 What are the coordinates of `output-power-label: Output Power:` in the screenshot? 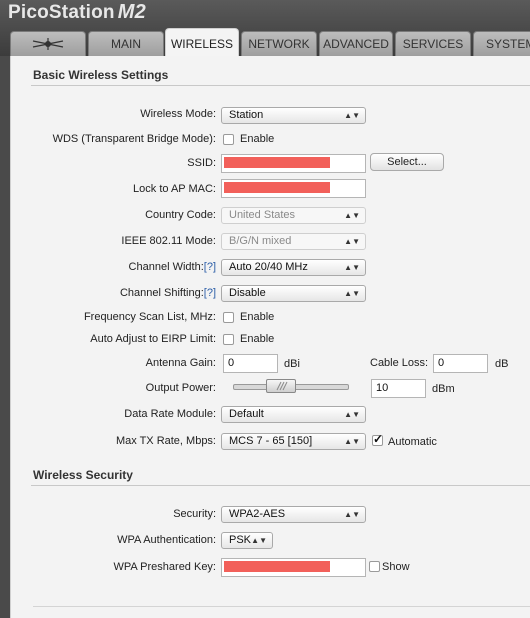 It's located at (180, 388).